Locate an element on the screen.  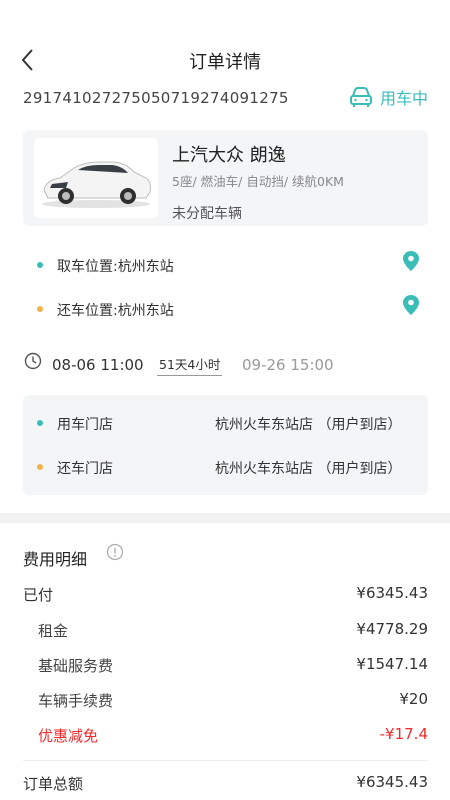
return-location-pin-icon is located at coordinates (411, 305).